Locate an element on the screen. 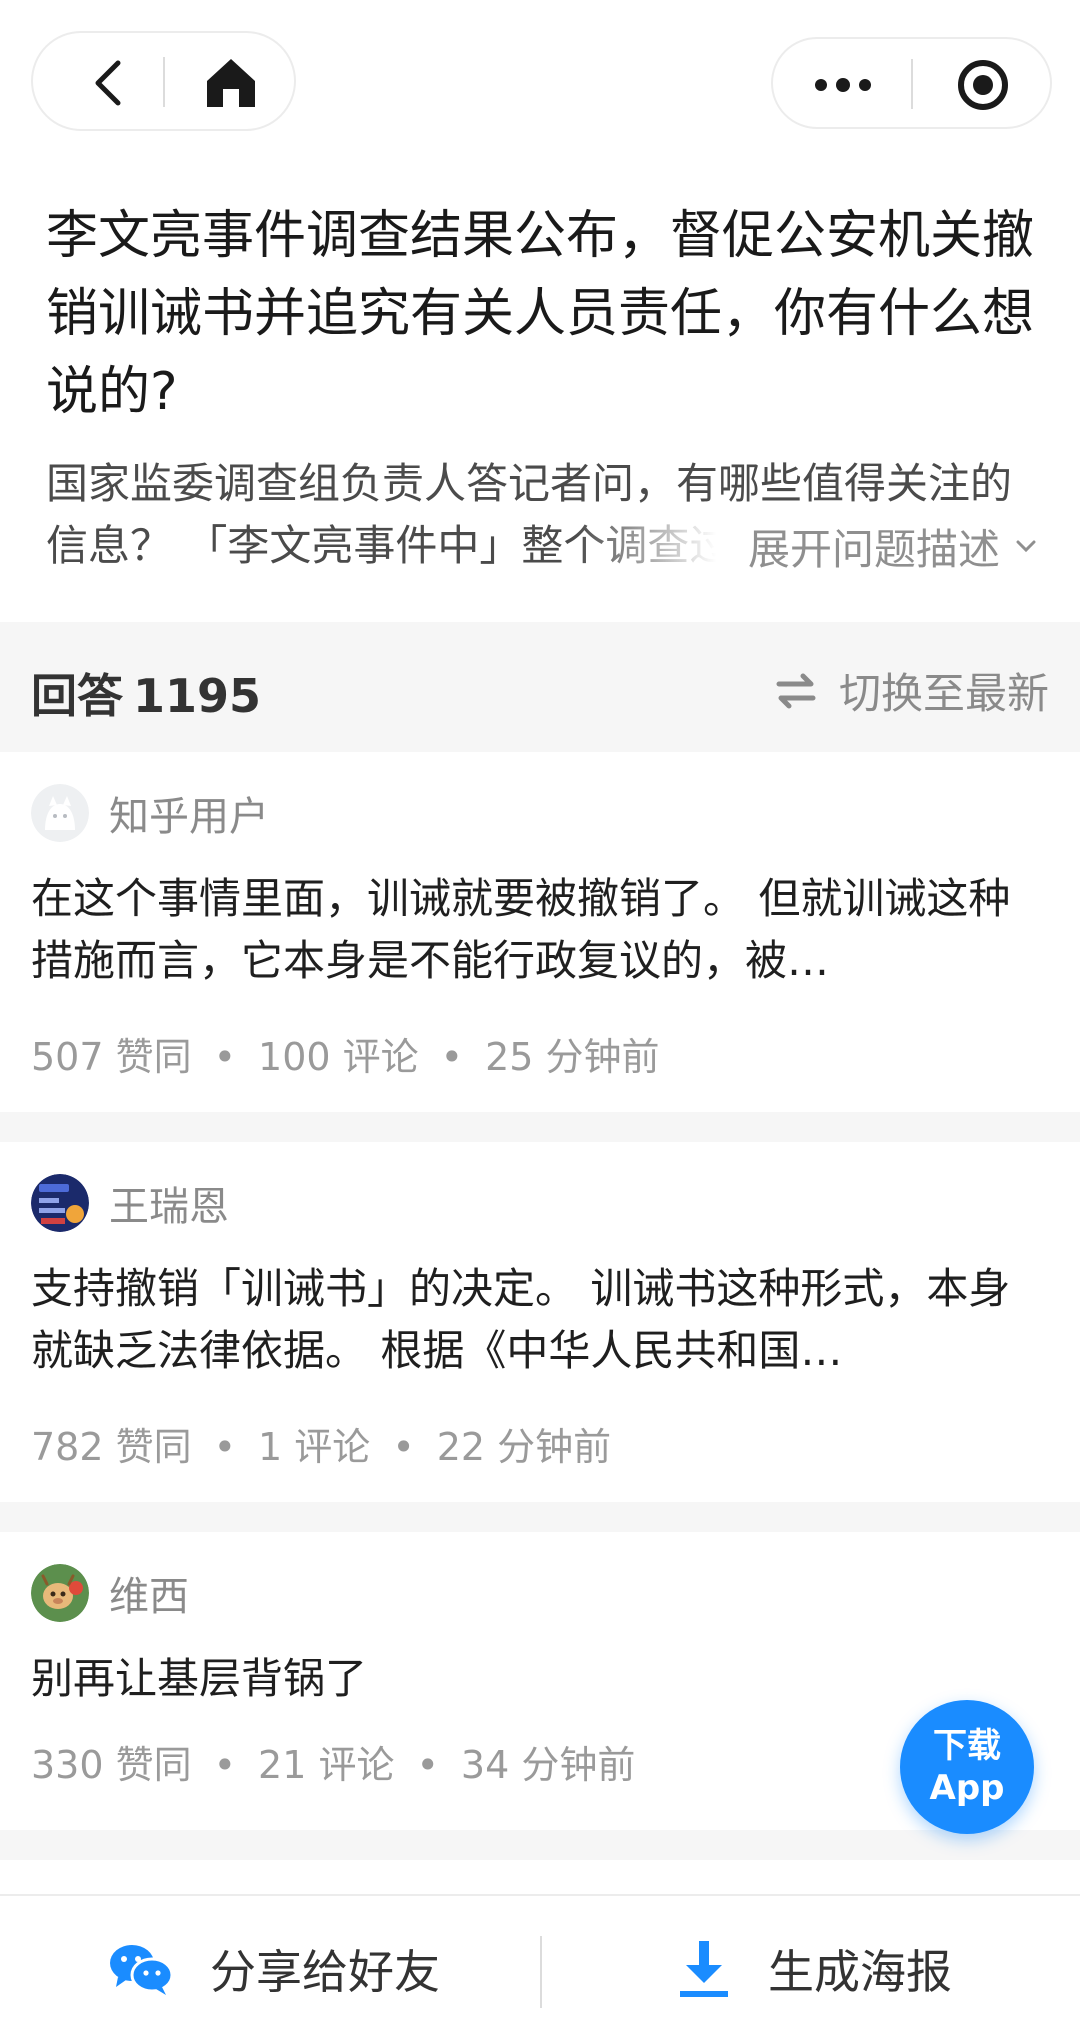 The height and width of the screenshot is (2042, 1080). home-button is located at coordinates (231, 83).